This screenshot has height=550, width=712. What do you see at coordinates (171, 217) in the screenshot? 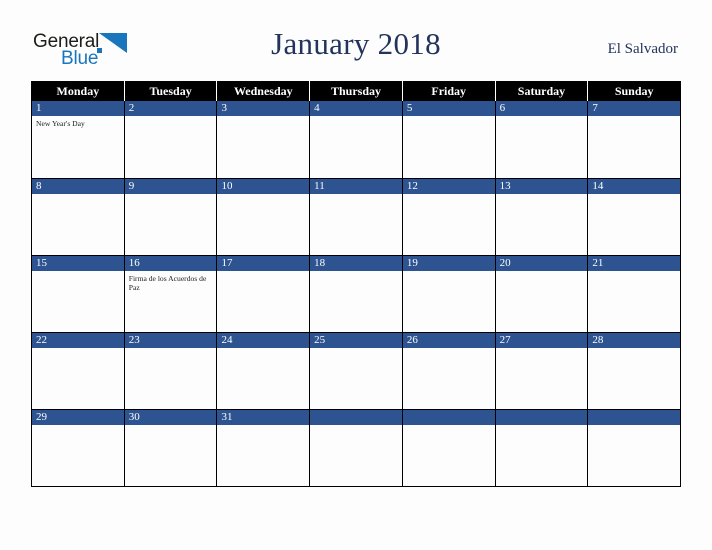
I see `calendar-day-cell: 9` at bounding box center [171, 217].